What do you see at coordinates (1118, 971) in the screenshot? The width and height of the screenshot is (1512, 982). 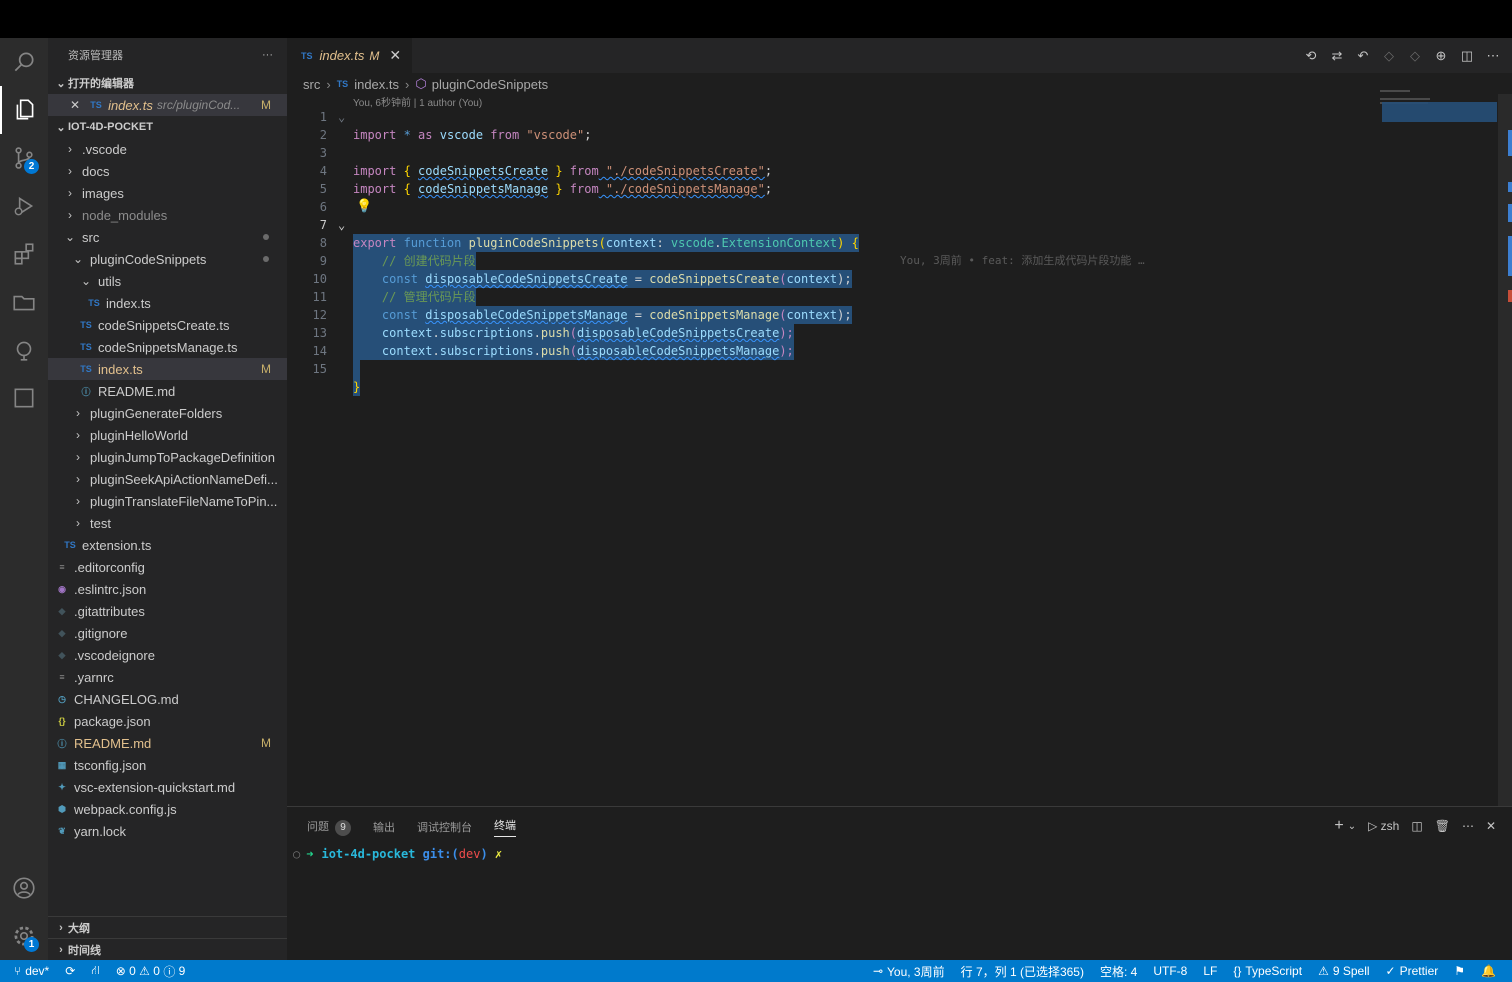 I see `indentation: 空格: 4` at bounding box center [1118, 971].